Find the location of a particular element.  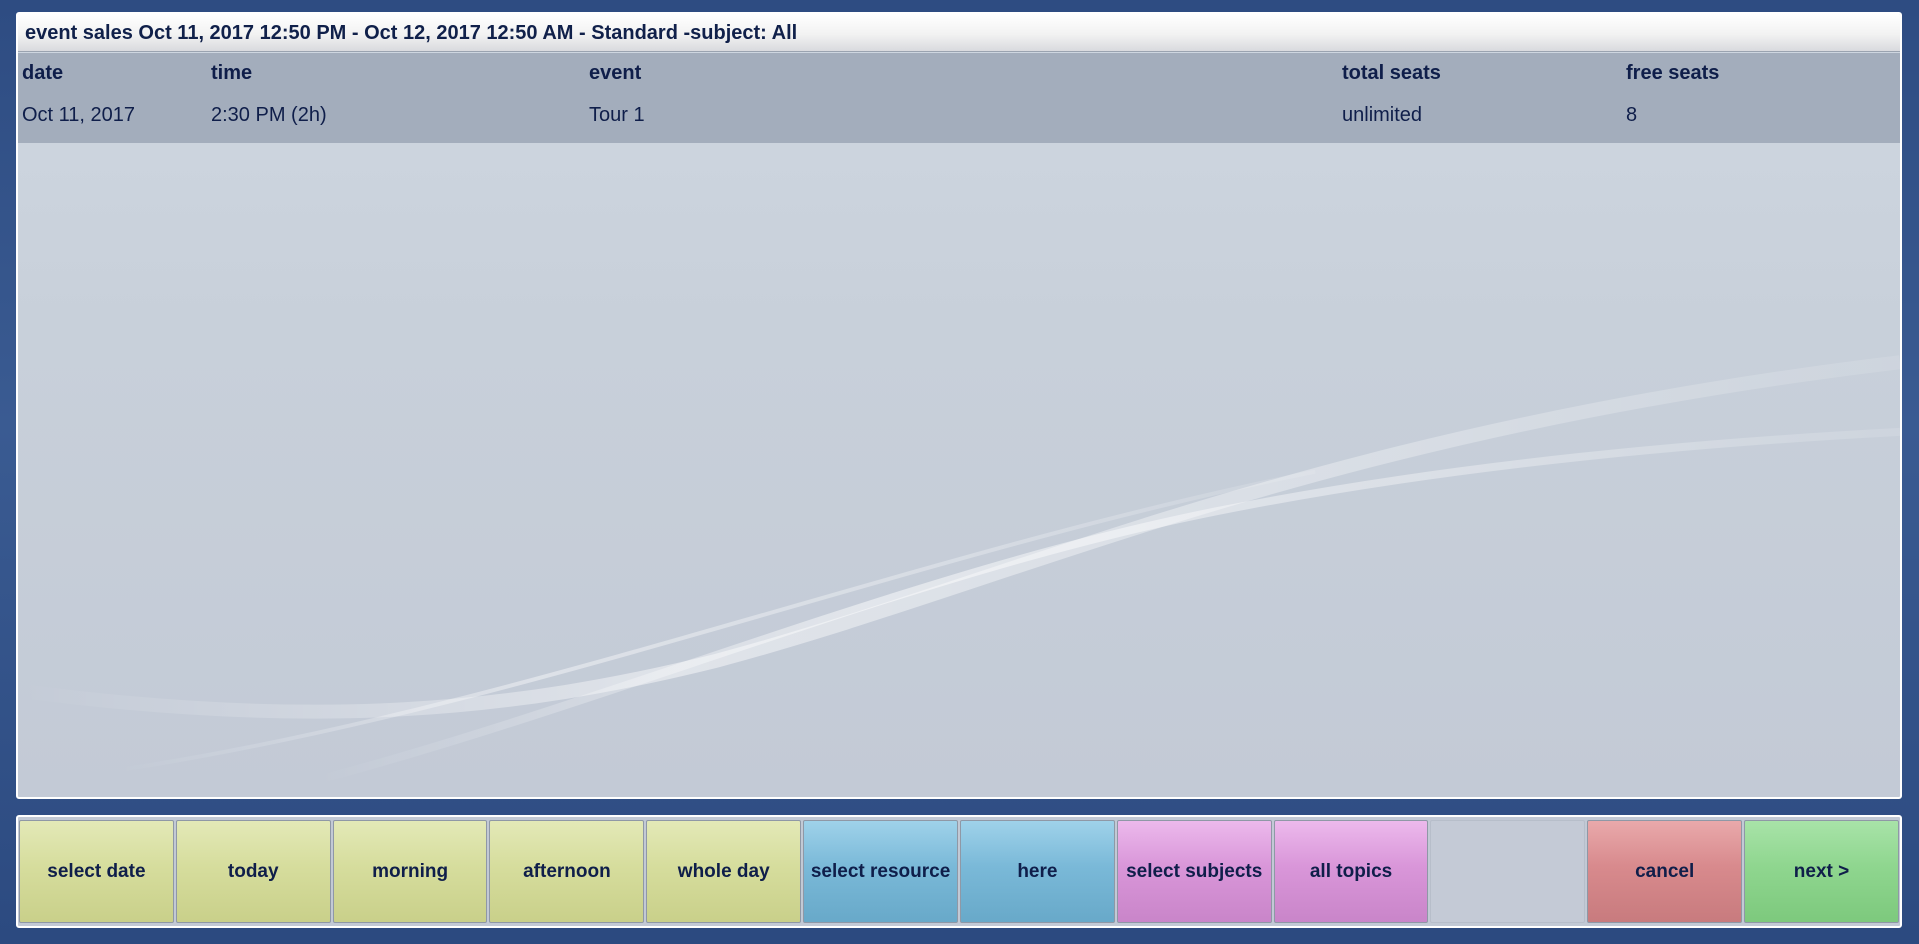

cell-time: 2:30 PM (2h) is located at coordinates (269, 115).